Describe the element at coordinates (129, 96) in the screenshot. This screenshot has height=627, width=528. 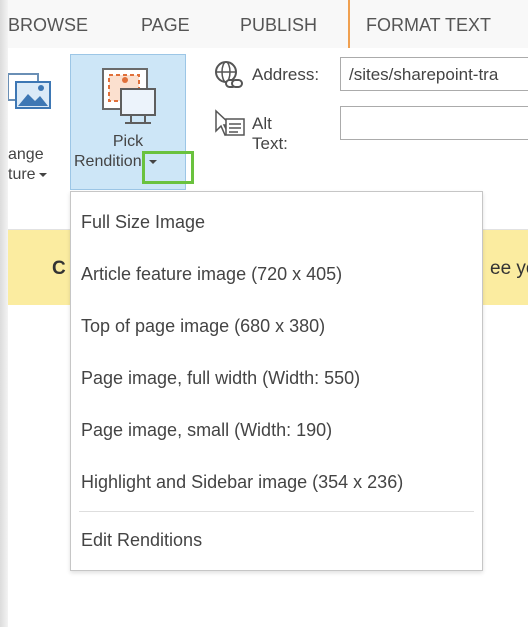
I see `rendition-crop-icon` at that location.